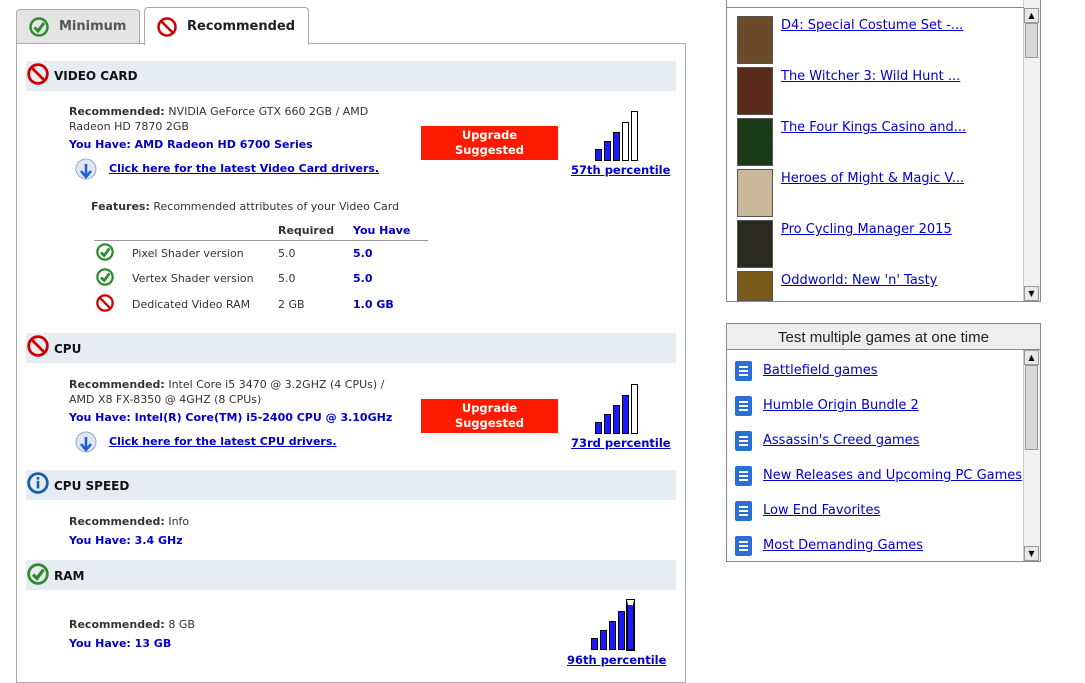 The width and height of the screenshot is (1085, 683). I want to click on col-you-have: You Have, so click(382, 230).